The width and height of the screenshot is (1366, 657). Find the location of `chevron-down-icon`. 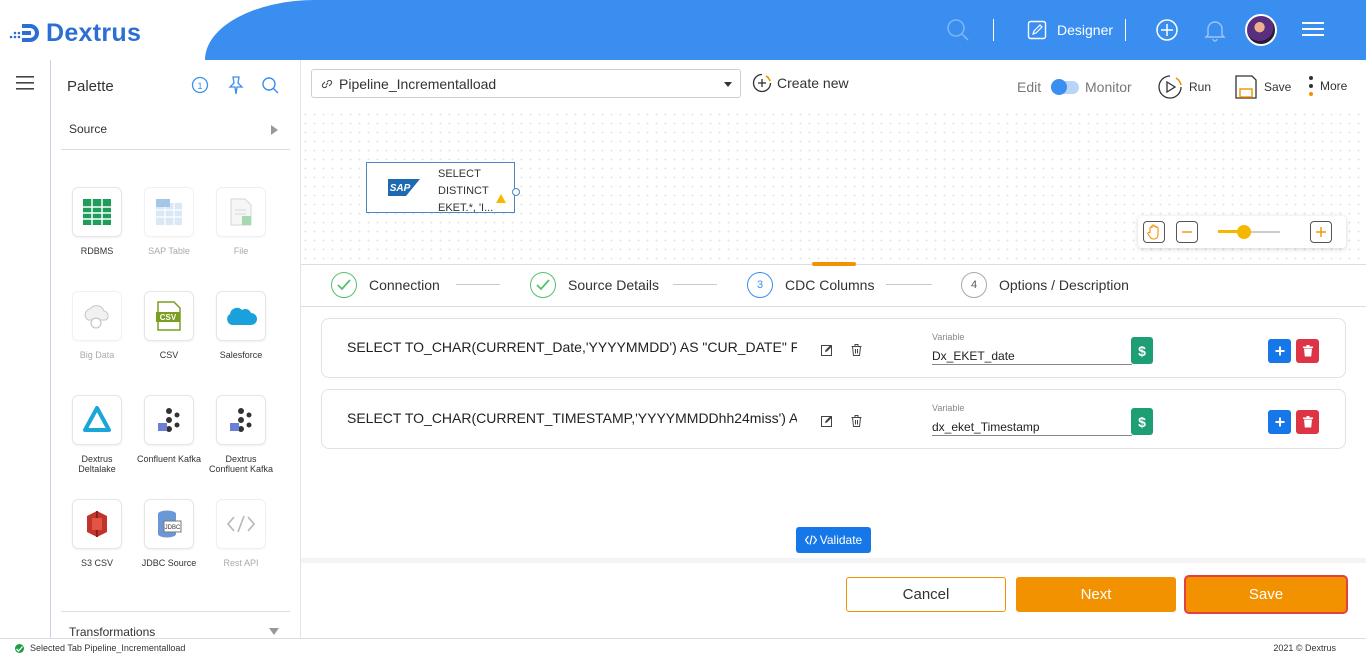

chevron-down-icon is located at coordinates (274, 631).